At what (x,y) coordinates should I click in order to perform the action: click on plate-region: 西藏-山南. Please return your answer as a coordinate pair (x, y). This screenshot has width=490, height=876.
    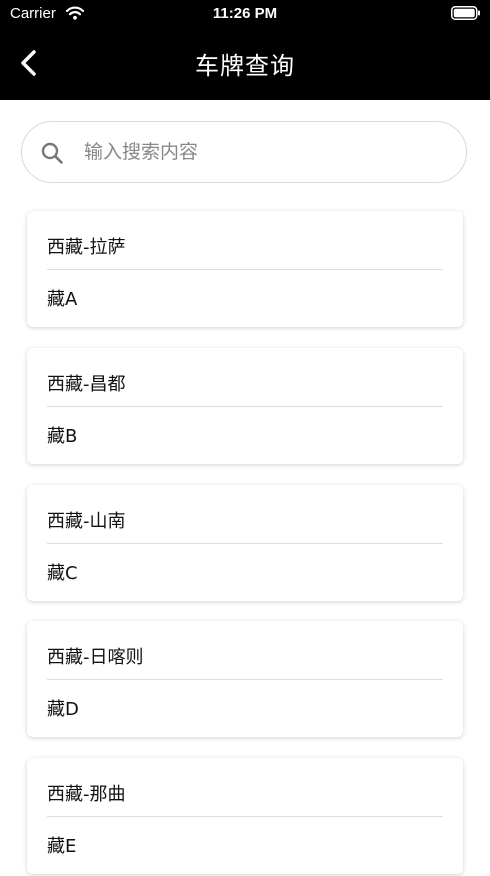
    Looking at the image, I should click on (86, 521).